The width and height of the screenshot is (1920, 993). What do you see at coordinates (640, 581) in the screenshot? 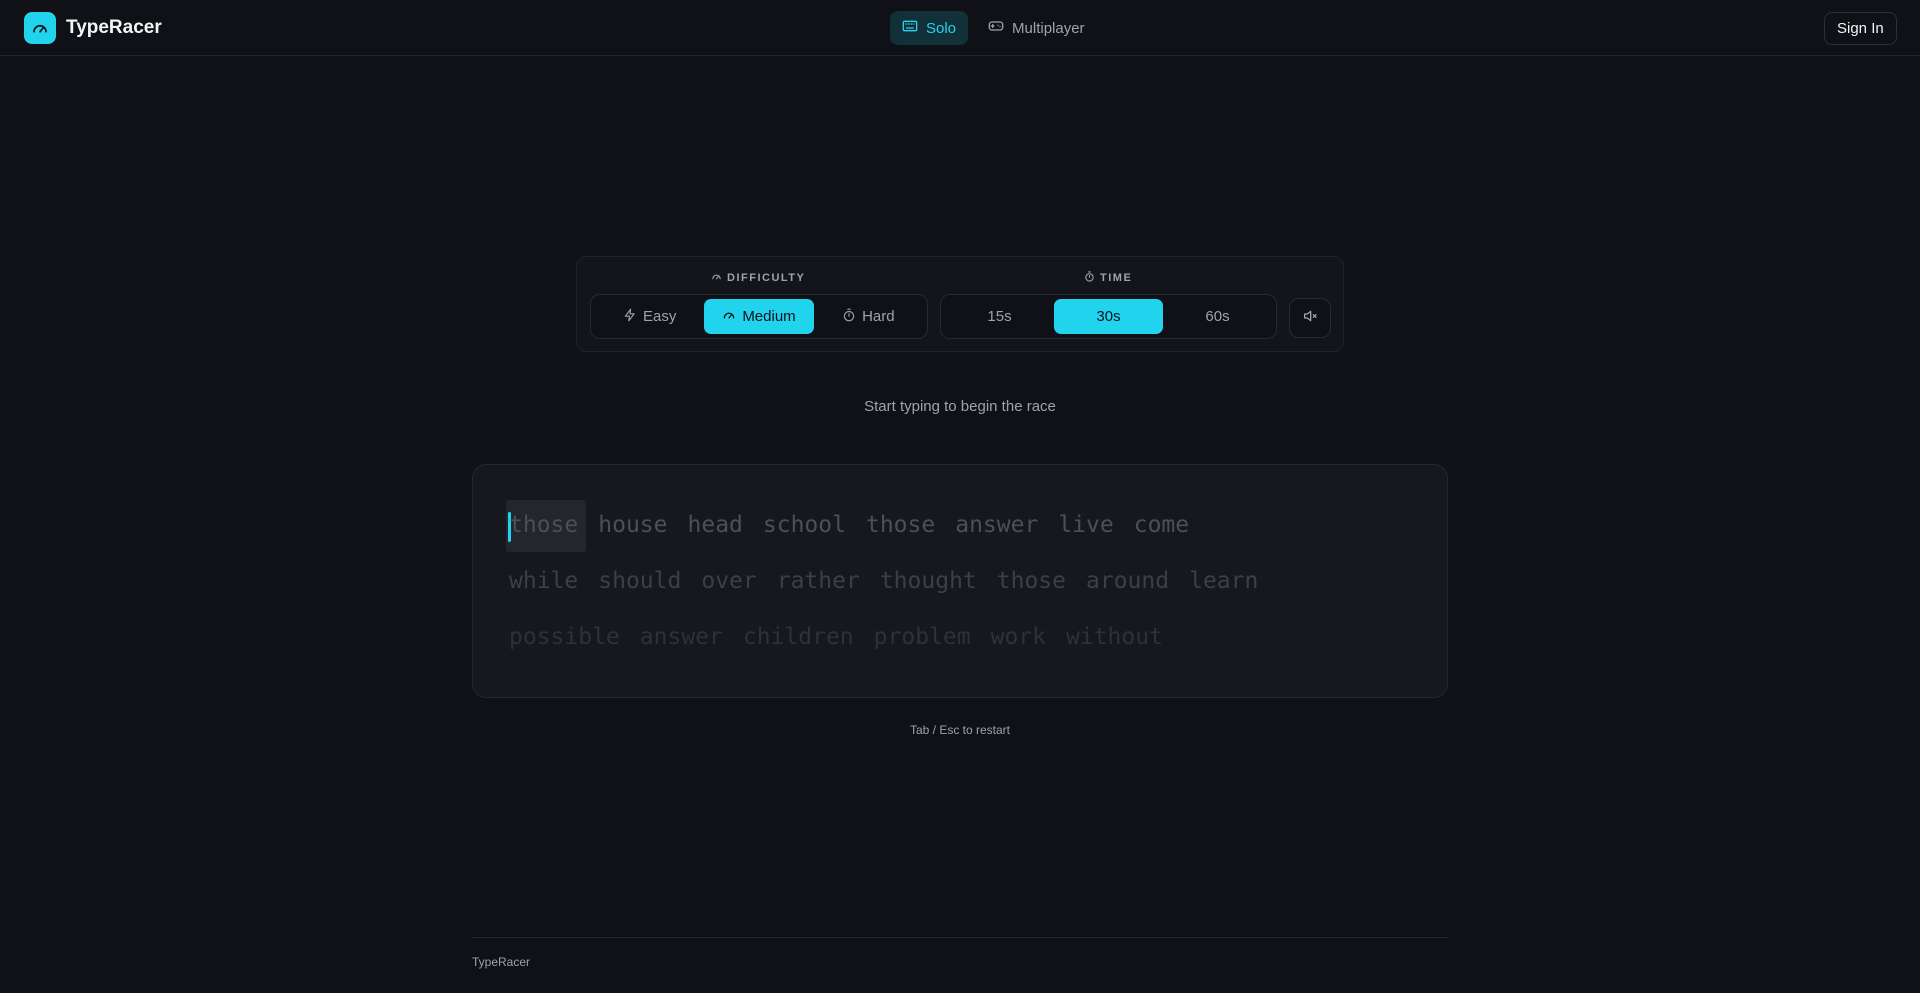
I see `word: should` at bounding box center [640, 581].